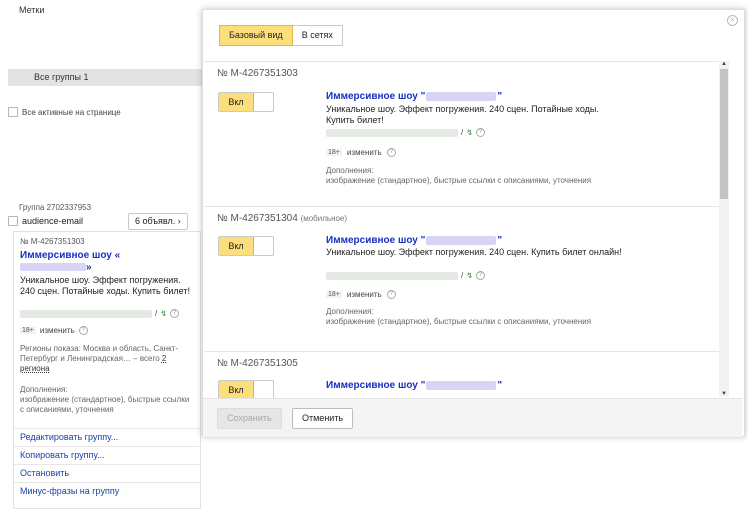 This screenshot has height=513, width=748. Describe the element at coordinates (13, 221) in the screenshot. I see `group-checkbox` at that location.